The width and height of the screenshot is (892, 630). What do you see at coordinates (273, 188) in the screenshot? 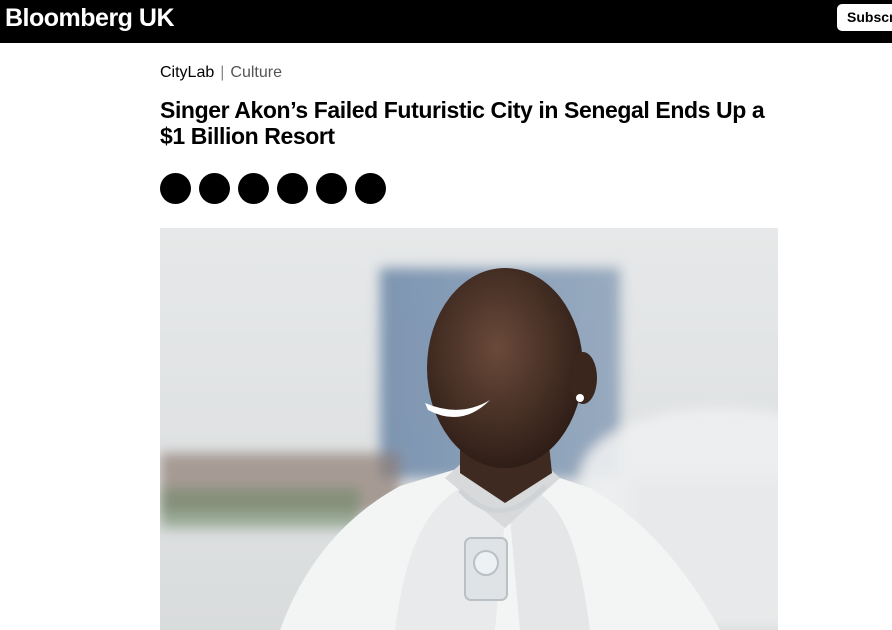
I see `share-buttons` at bounding box center [273, 188].